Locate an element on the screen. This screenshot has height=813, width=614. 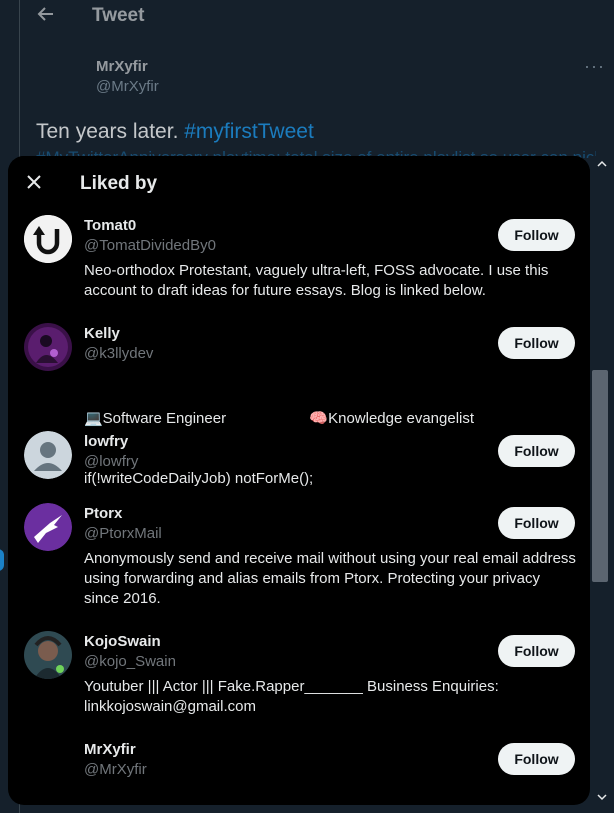
tweet-text: Ten years later. #myfirstTweet is located at coordinates (175, 132).